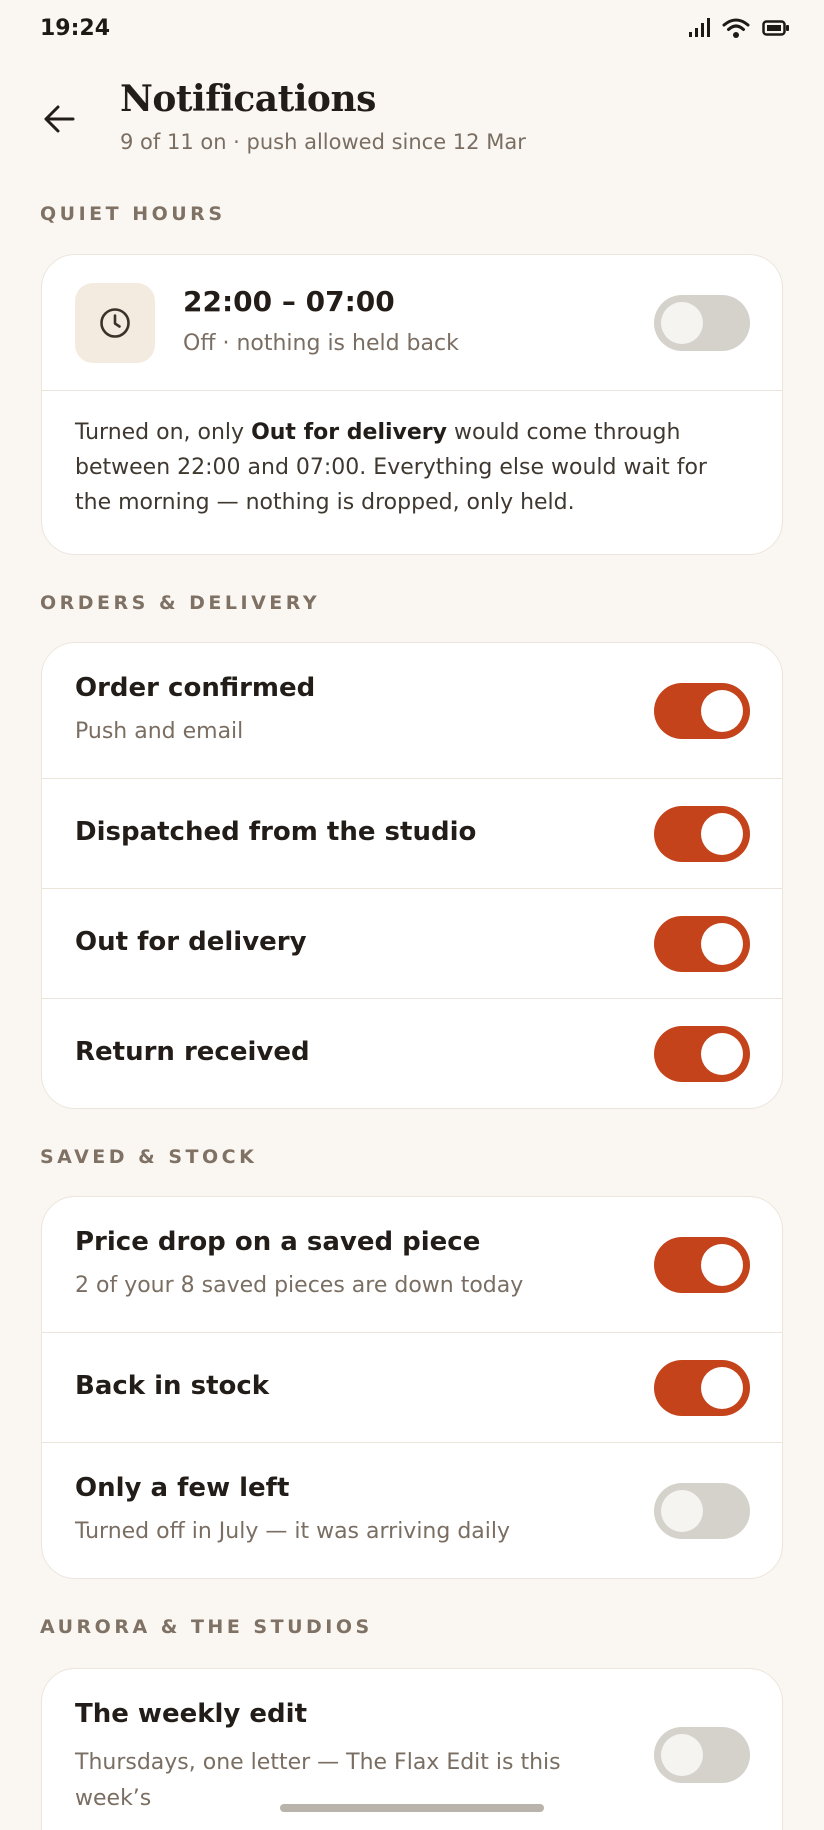  I want to click on status-time: 19:24, so click(75, 28).